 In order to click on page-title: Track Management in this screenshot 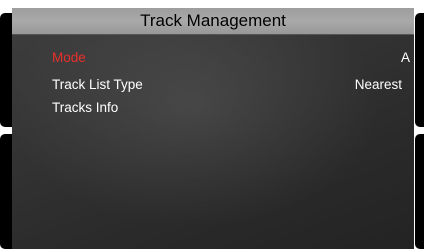, I will do `click(213, 20)`.